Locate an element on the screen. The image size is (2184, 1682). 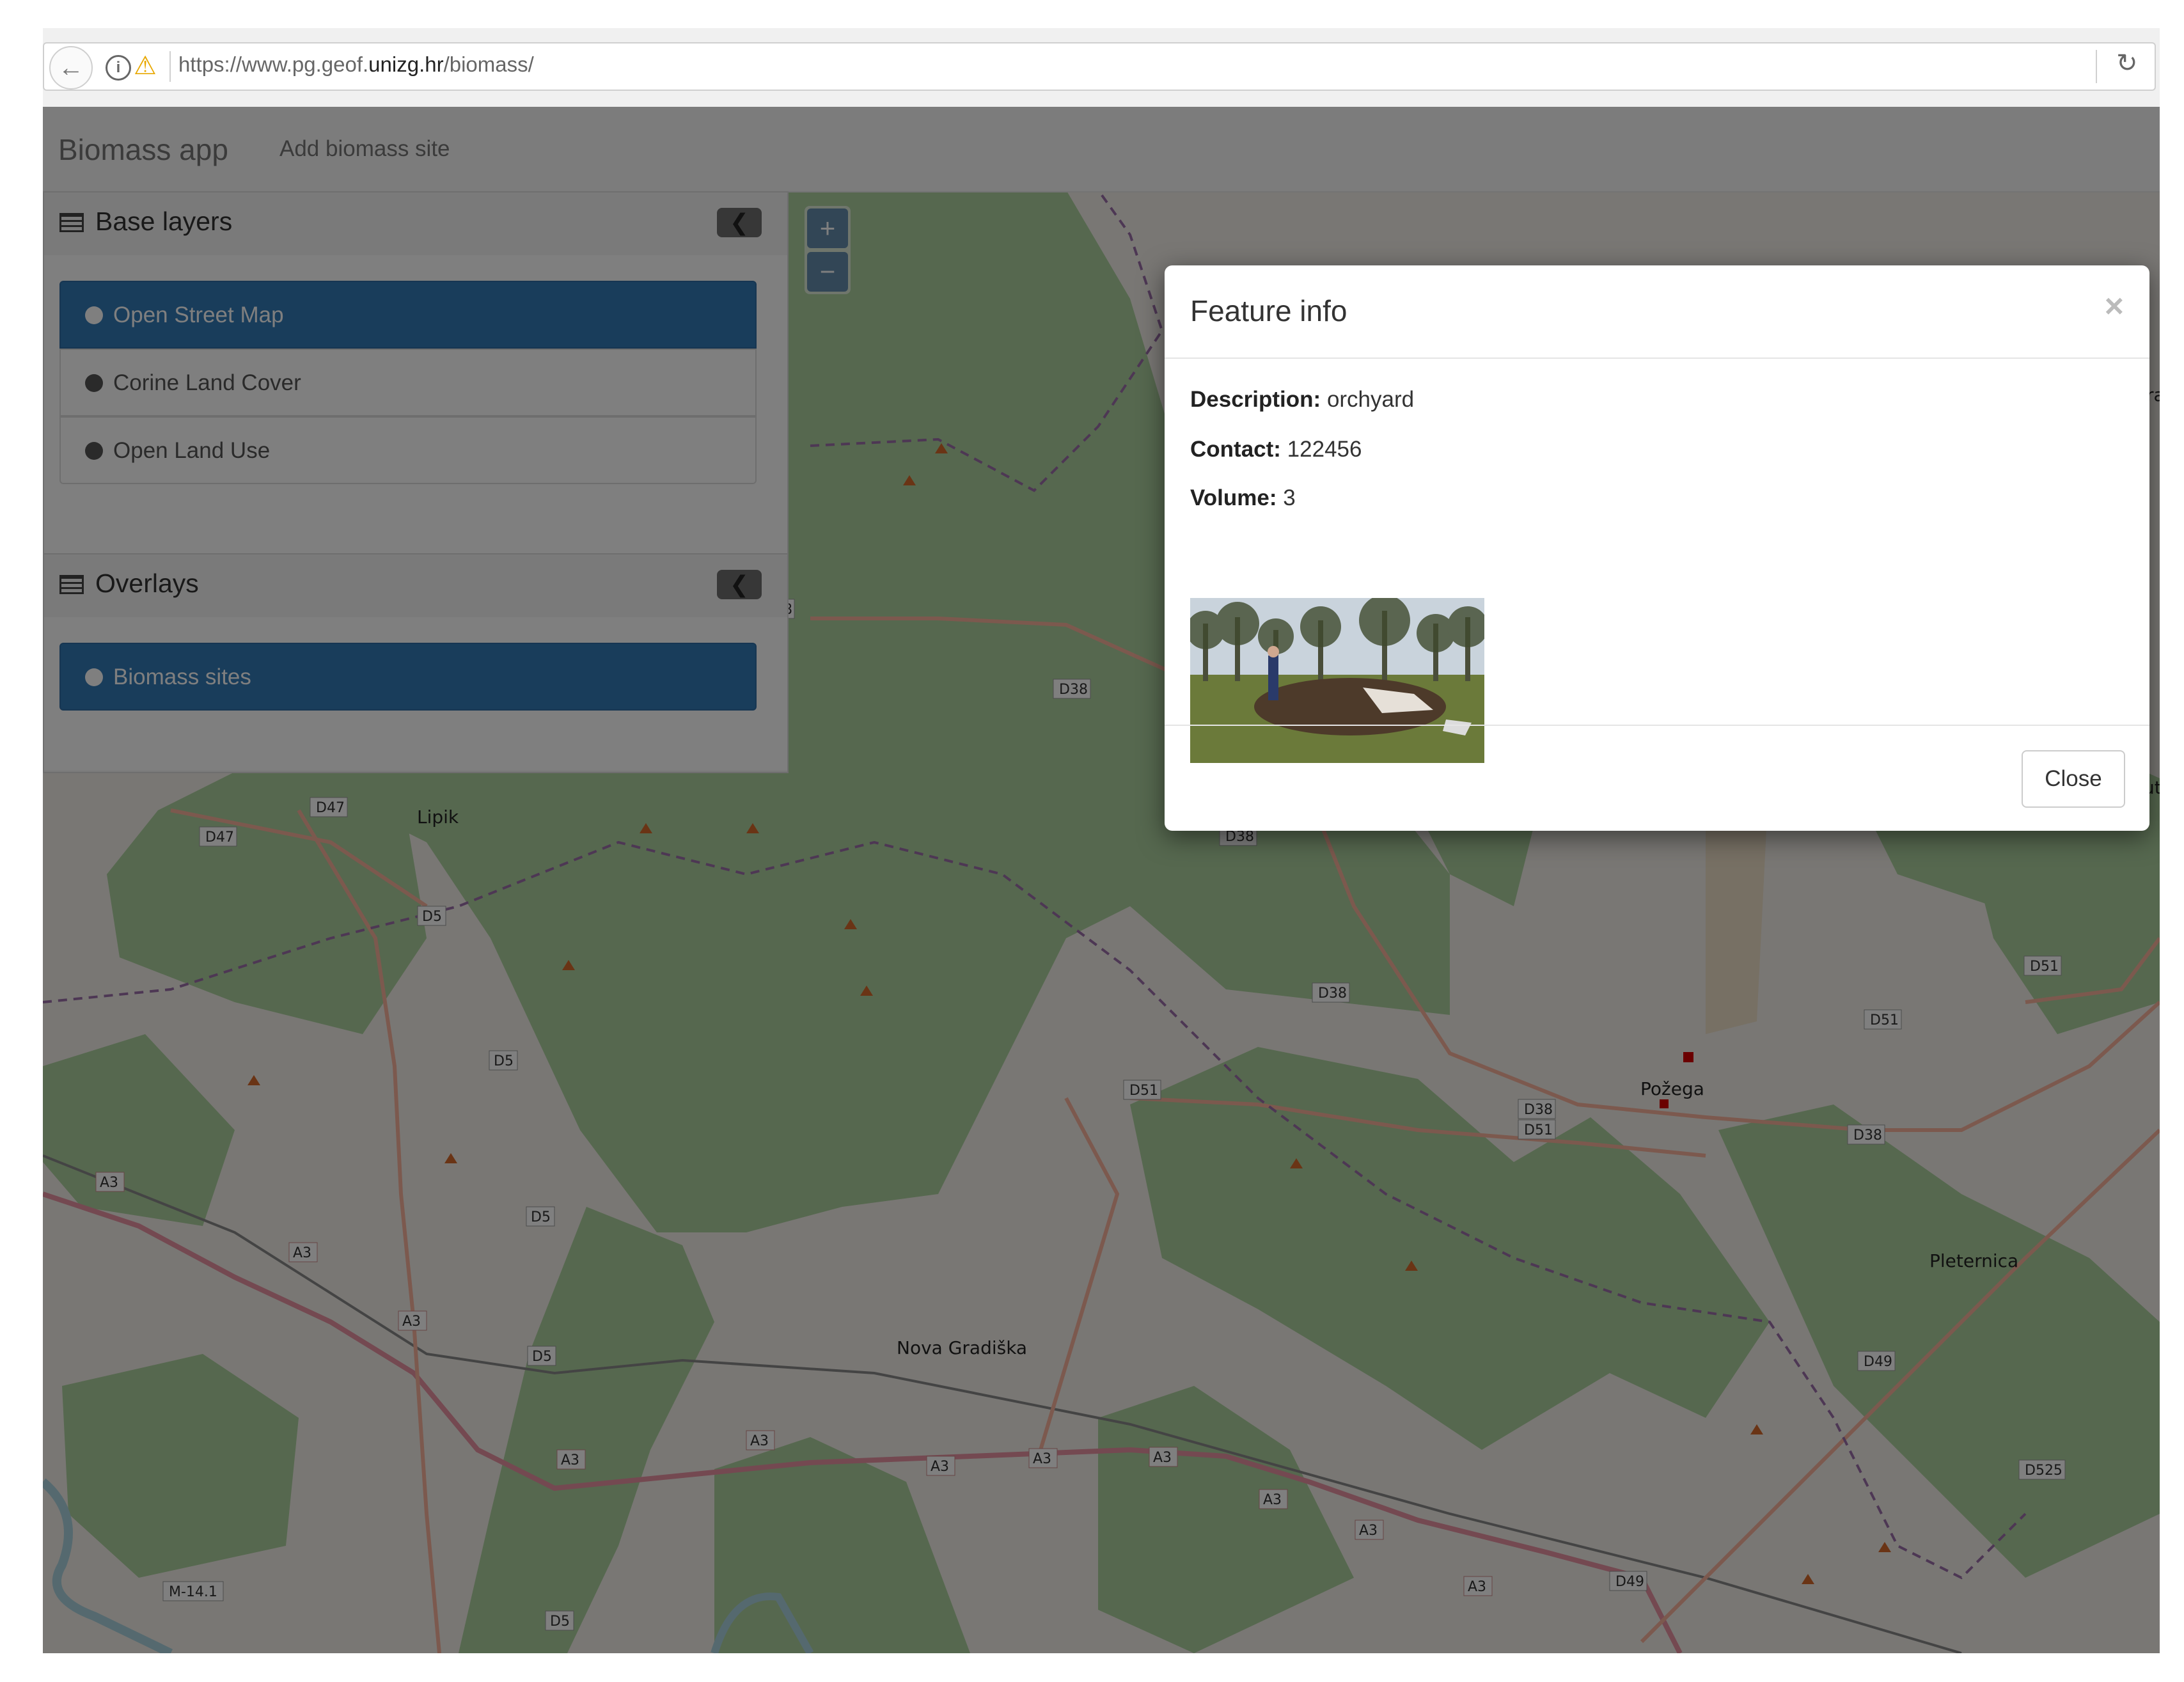
reload-icon: ↻ is located at coordinates (2127, 63).